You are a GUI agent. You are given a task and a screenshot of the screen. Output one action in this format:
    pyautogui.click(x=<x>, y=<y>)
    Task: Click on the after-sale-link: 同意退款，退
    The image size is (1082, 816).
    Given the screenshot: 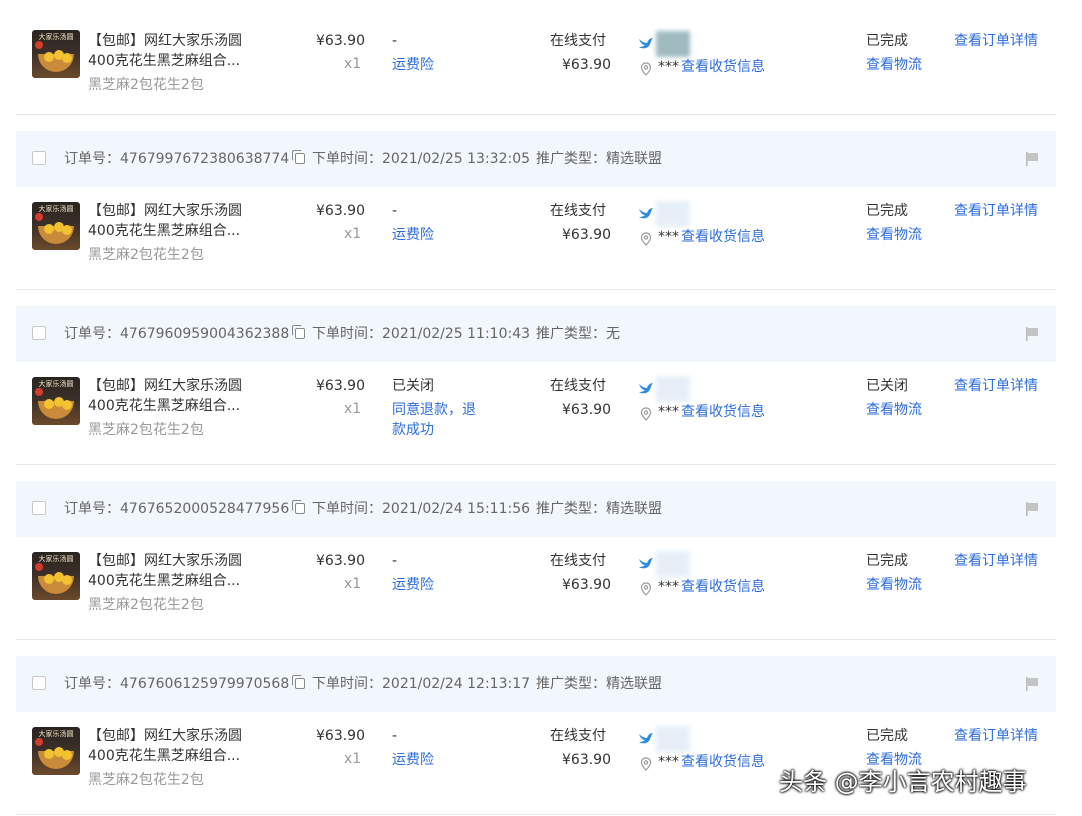 What is the action you would take?
    pyautogui.click(x=434, y=410)
    